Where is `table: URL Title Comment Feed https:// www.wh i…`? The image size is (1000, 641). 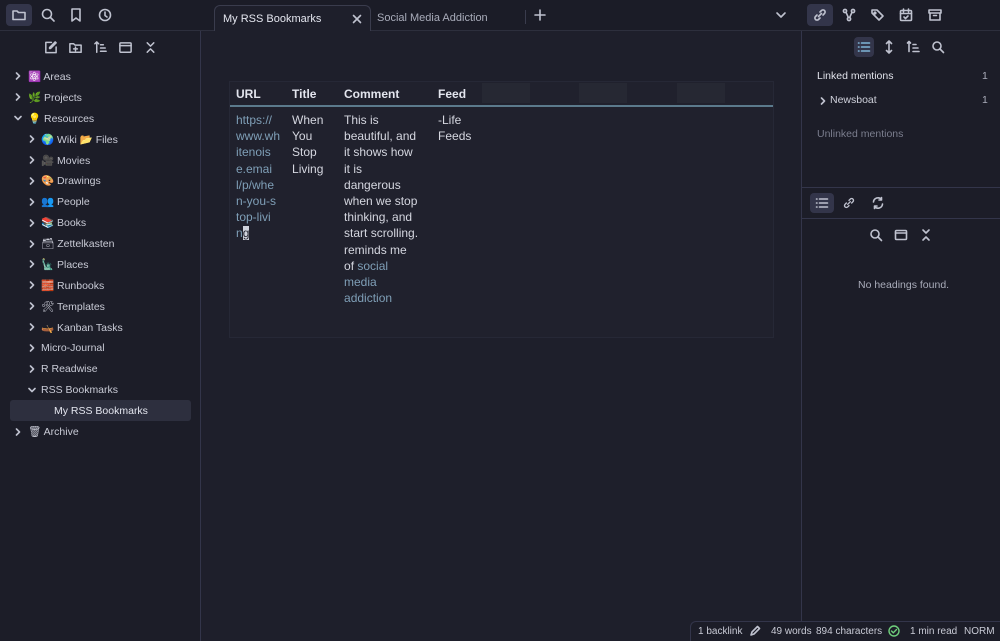
table: URL Title Comment Feed https:// www.wh i… is located at coordinates (356, 194).